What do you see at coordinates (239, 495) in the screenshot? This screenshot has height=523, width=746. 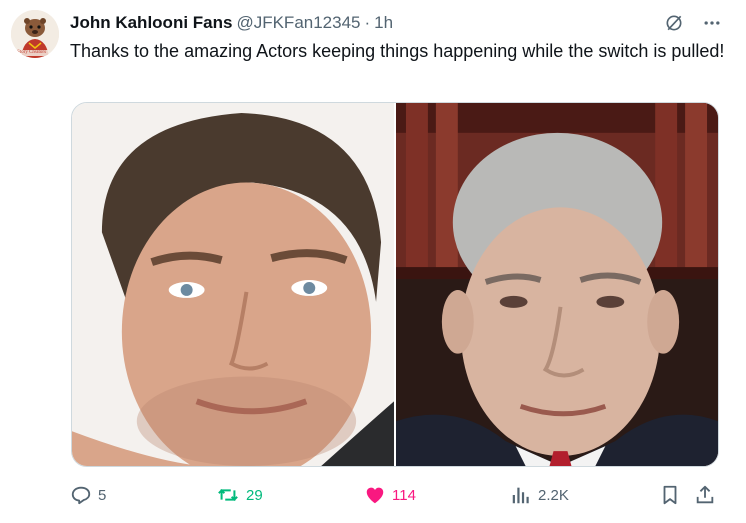 I see `retweet-button: 29` at bounding box center [239, 495].